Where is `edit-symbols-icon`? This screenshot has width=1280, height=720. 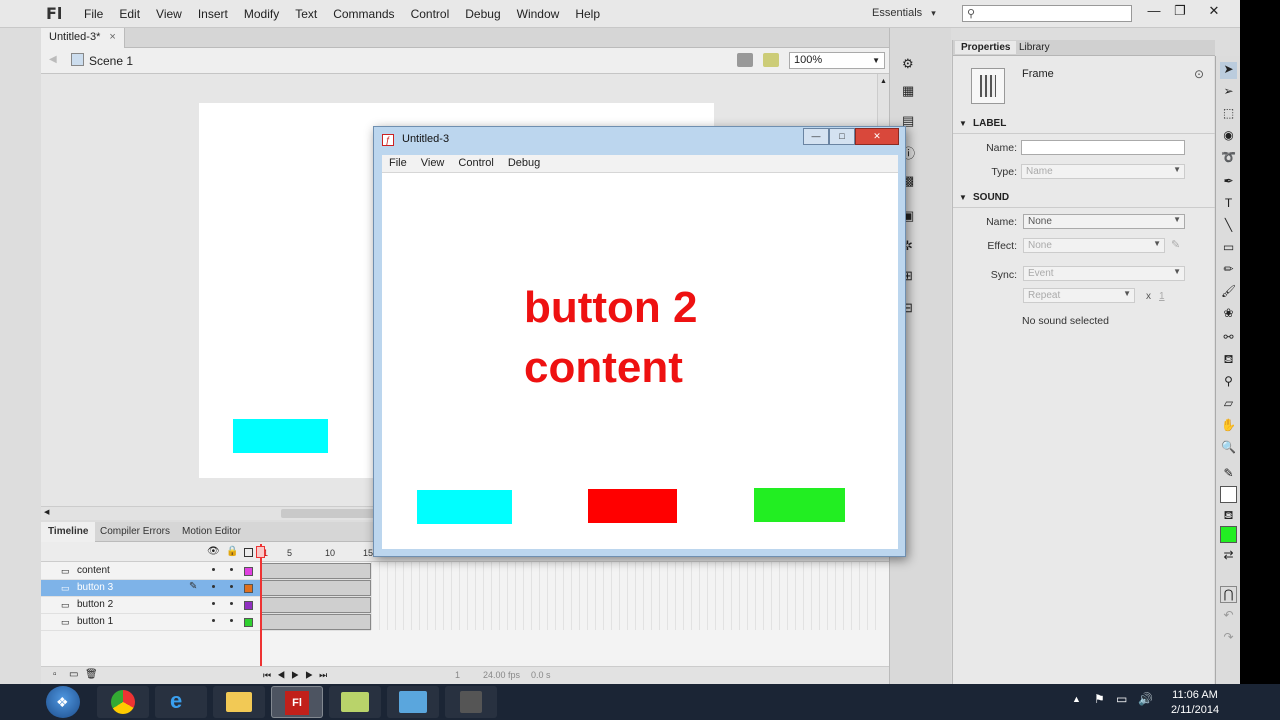
edit-symbols-icon is located at coordinates (771, 60).